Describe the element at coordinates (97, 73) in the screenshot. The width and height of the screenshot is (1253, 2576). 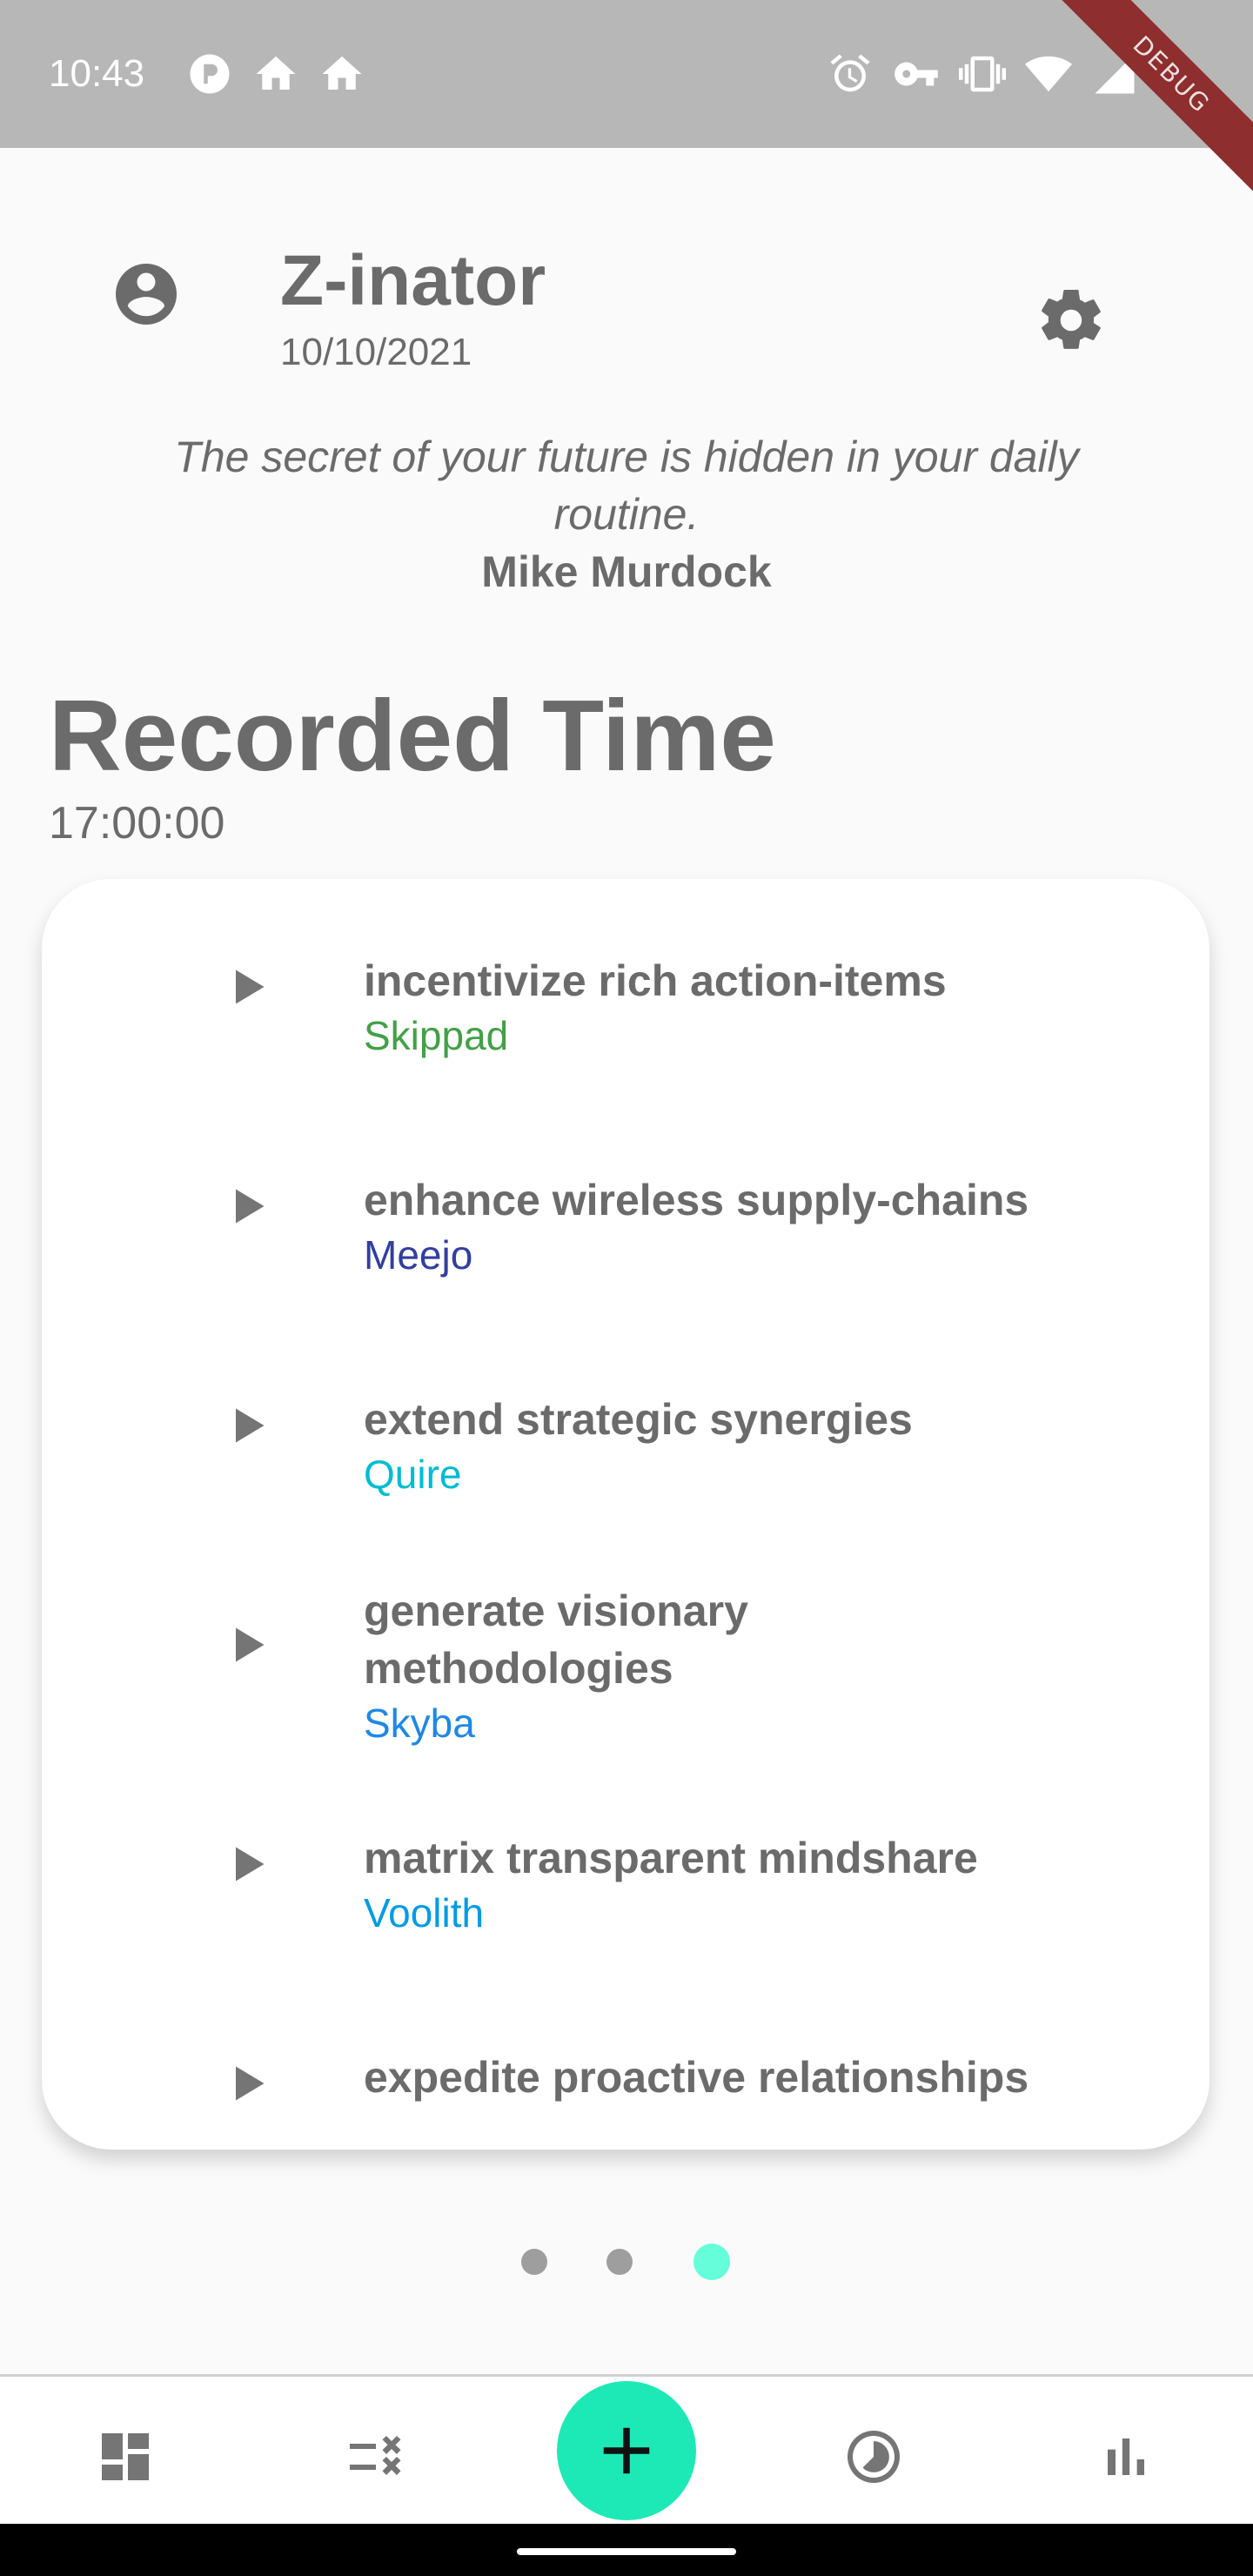
I see `status-time: 10:43` at that location.